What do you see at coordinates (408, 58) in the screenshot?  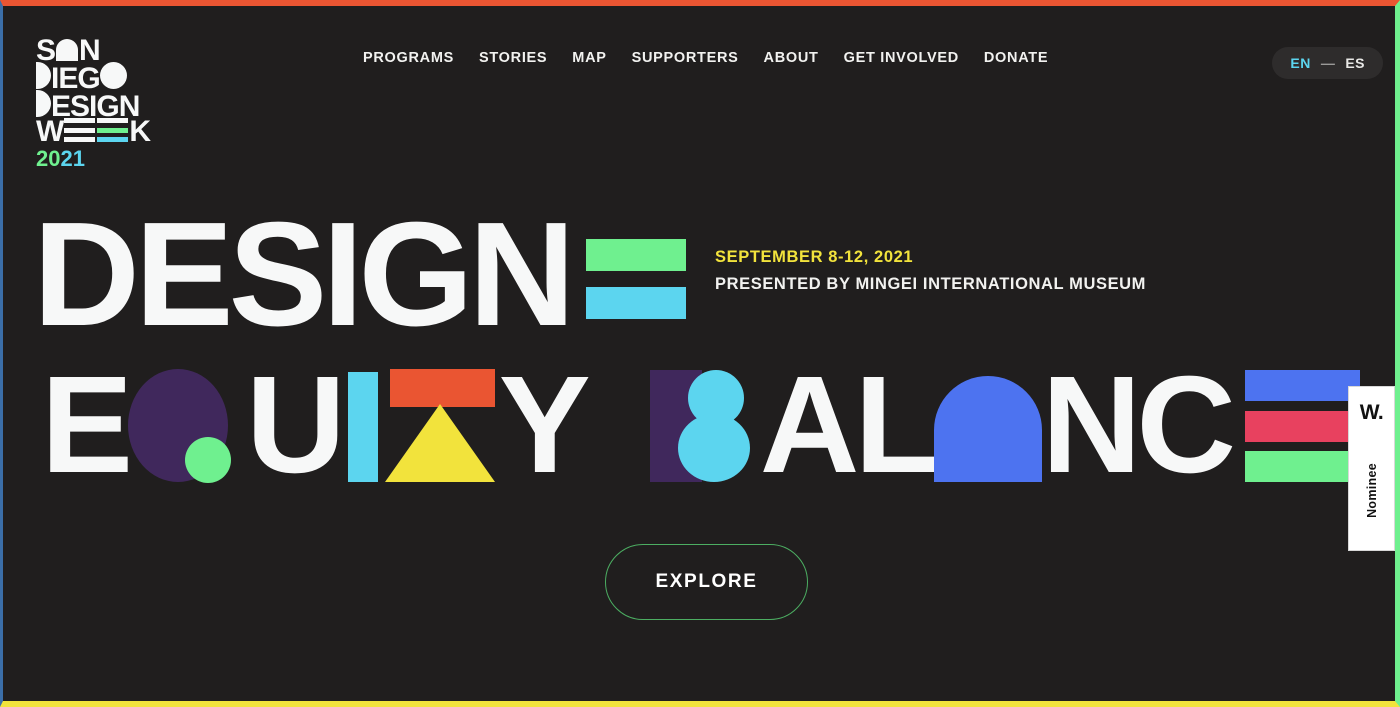 I see `nav-item-programs: PROGRAMS` at bounding box center [408, 58].